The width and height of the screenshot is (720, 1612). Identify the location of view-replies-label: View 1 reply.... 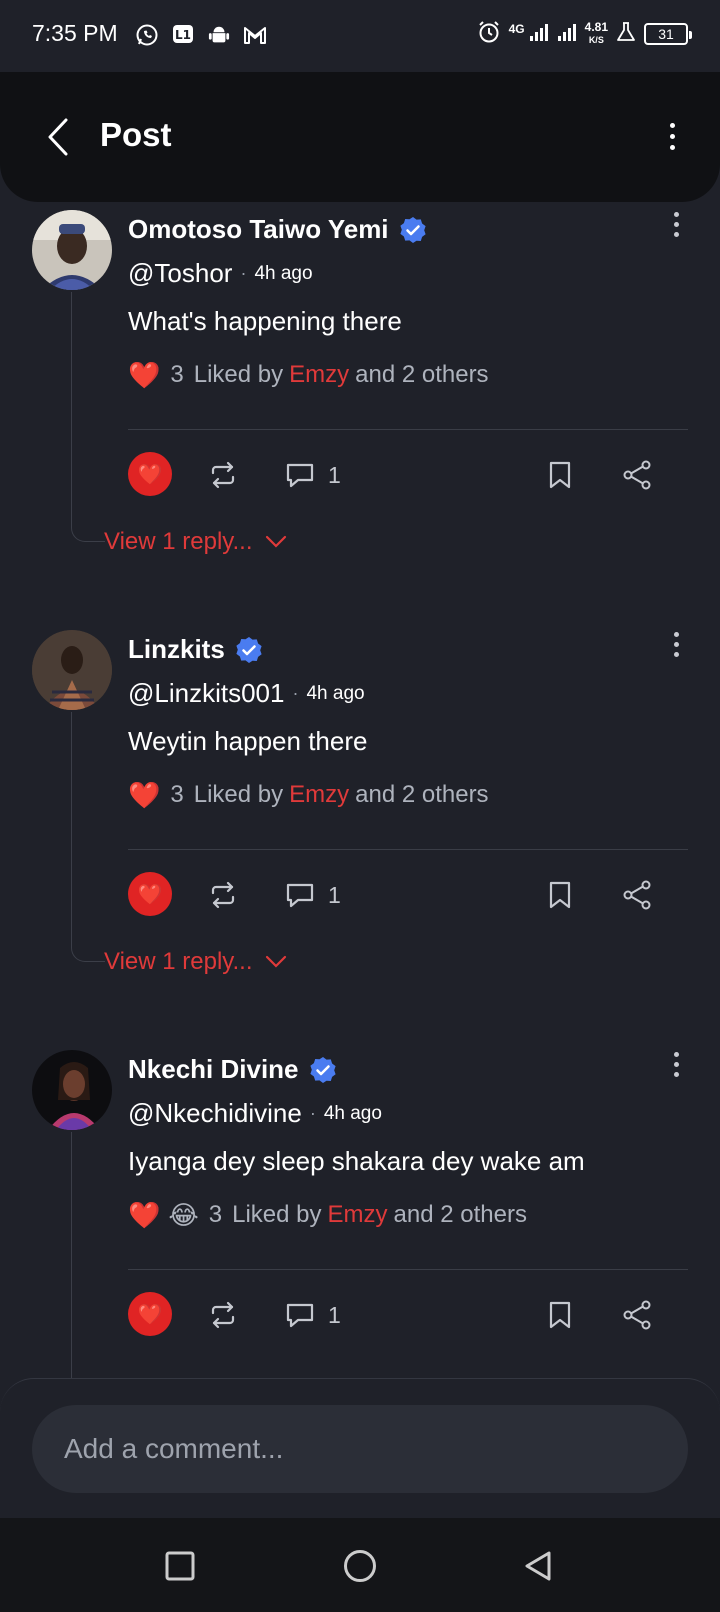
(178, 961).